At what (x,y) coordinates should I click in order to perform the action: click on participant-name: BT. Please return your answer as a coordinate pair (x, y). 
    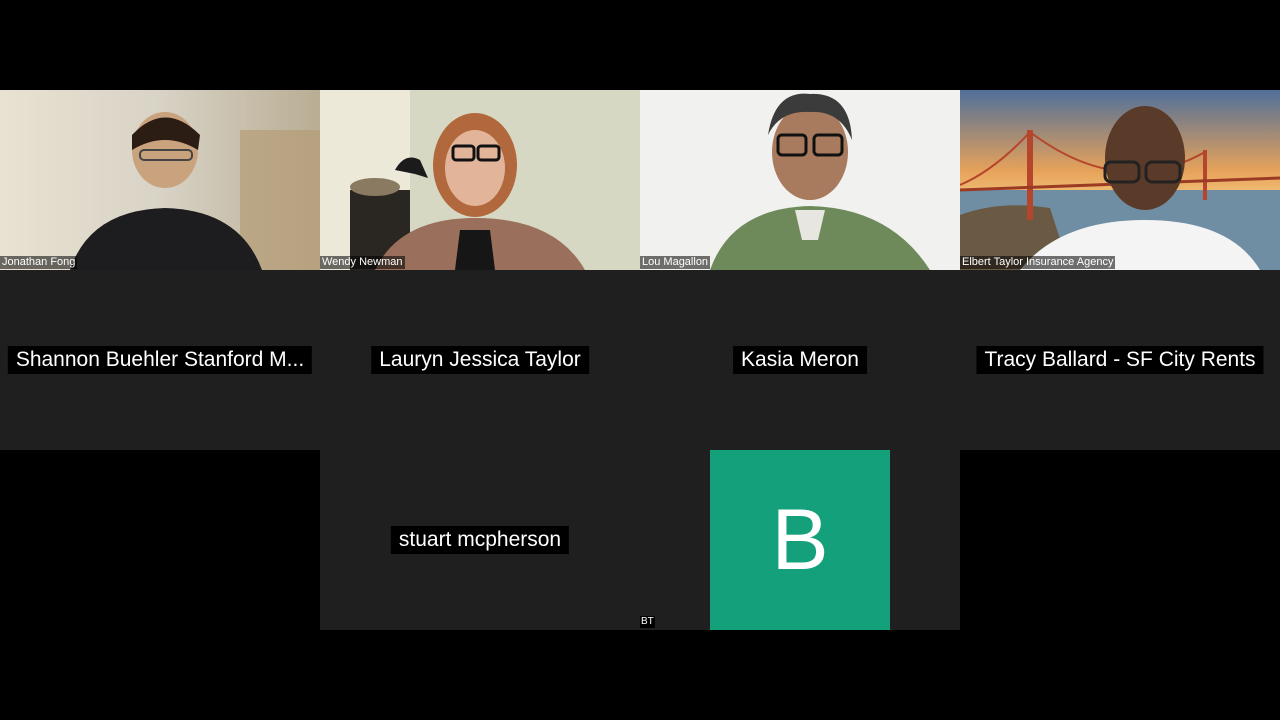
    Looking at the image, I should click on (647, 622).